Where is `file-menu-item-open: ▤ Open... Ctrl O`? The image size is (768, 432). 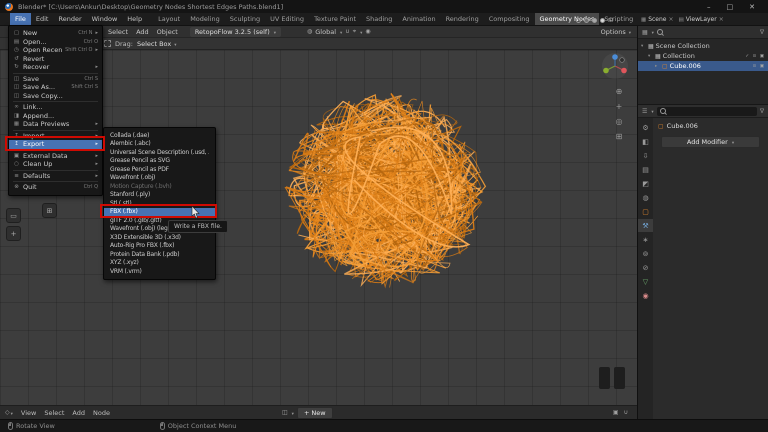
file-menu-item-open: ▤ Open... Ctrl O is located at coordinates (55, 42).